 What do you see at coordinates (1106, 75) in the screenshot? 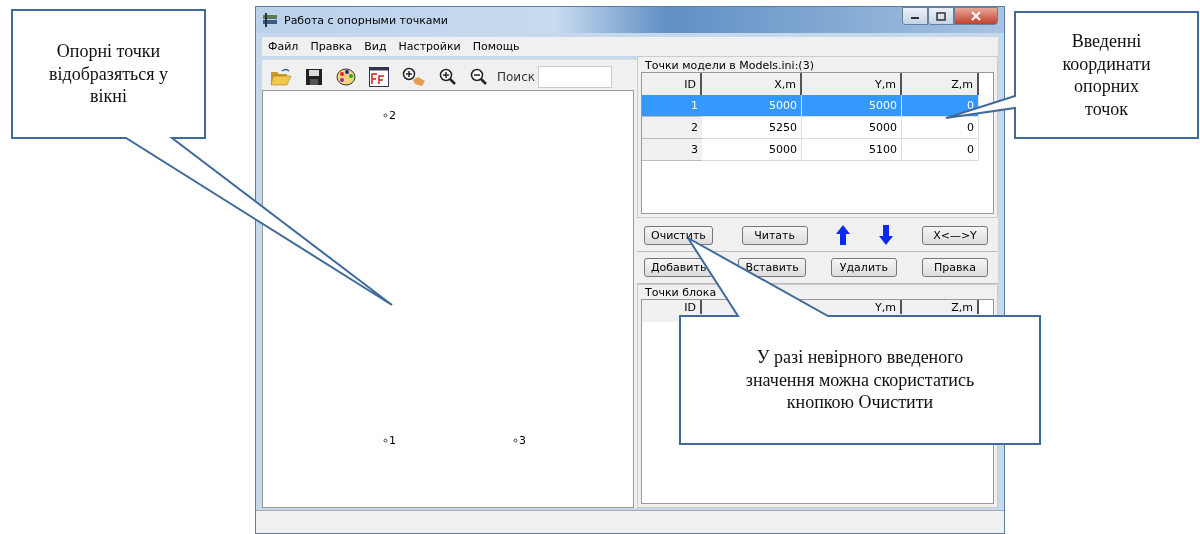
I see `callout-text: Введенні координати опорних точок` at bounding box center [1106, 75].